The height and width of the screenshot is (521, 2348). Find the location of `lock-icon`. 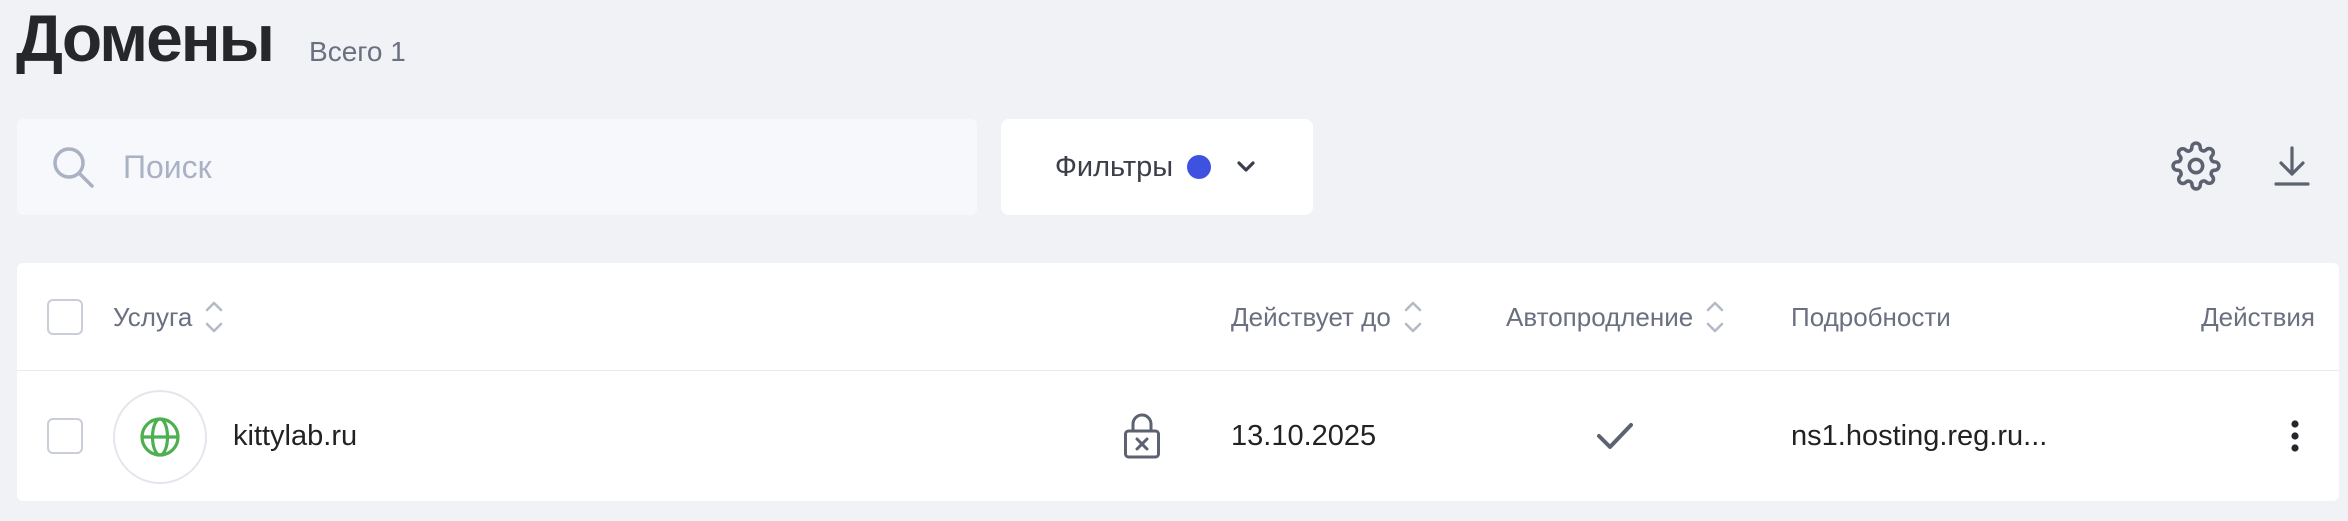

lock-icon is located at coordinates (1142, 436).